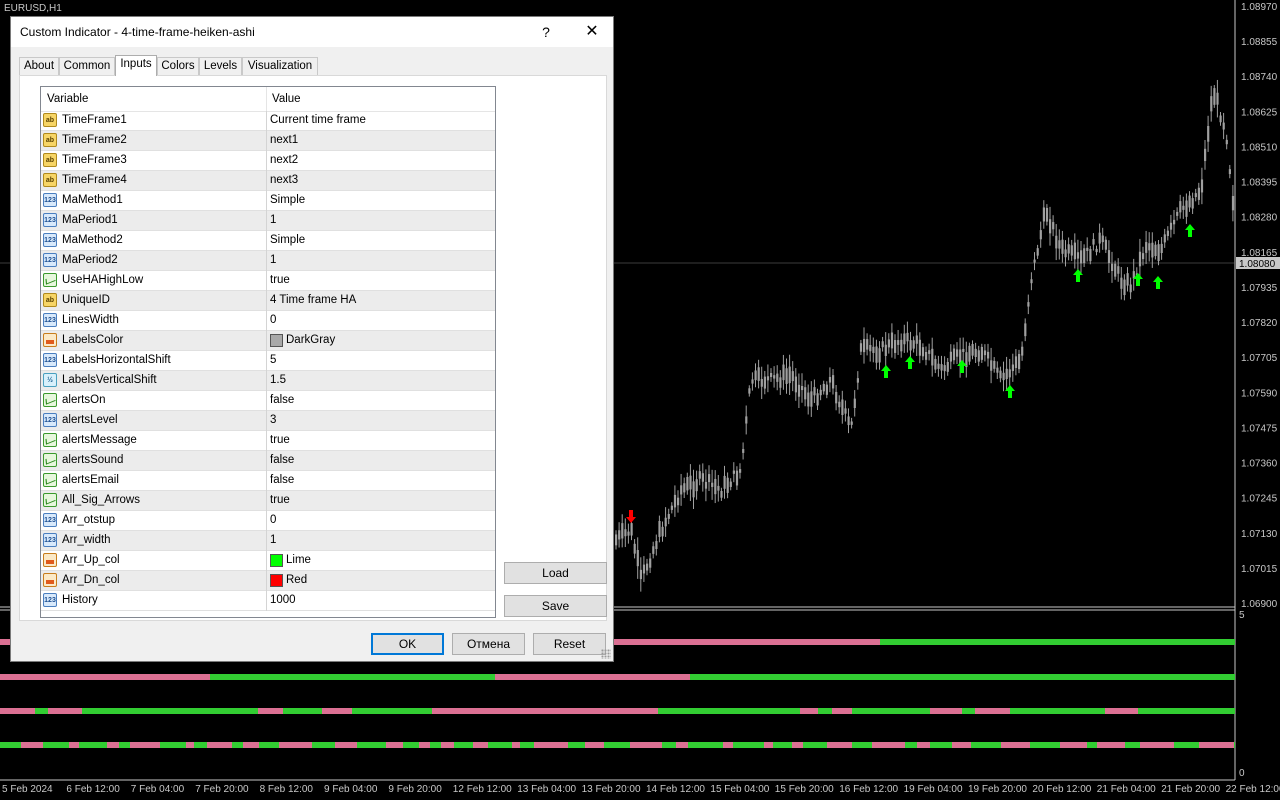 The width and height of the screenshot is (1280, 800). What do you see at coordinates (488, 644) in the screenshot?
I see `cancel-button: Отмена` at bounding box center [488, 644].